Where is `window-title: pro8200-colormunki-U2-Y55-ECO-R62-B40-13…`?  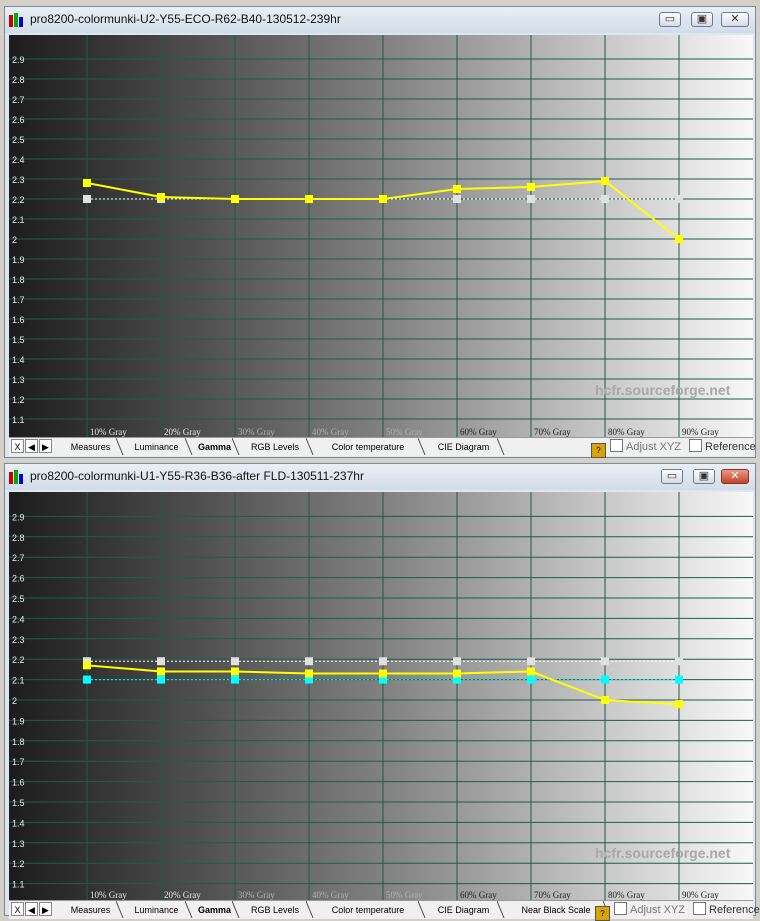
window-title: pro8200-colormunki-U2-Y55-ECO-R62-B40-13… is located at coordinates (185, 19).